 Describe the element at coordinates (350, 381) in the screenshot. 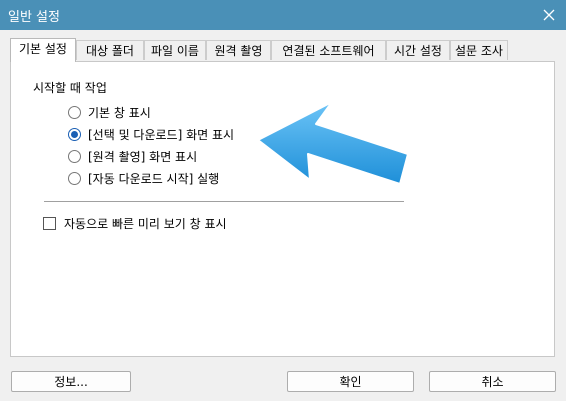

I see `ok-button: 확인` at that location.